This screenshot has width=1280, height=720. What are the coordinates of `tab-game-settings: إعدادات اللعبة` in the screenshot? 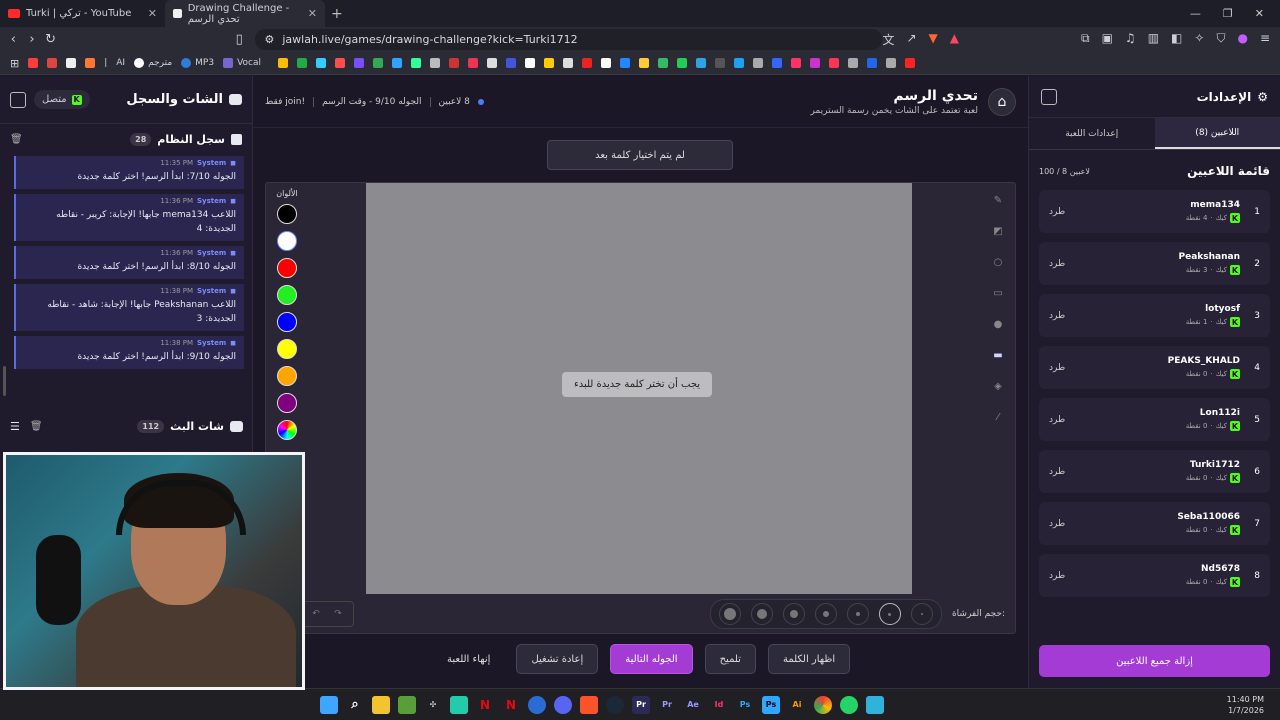 It's located at (1092, 133).